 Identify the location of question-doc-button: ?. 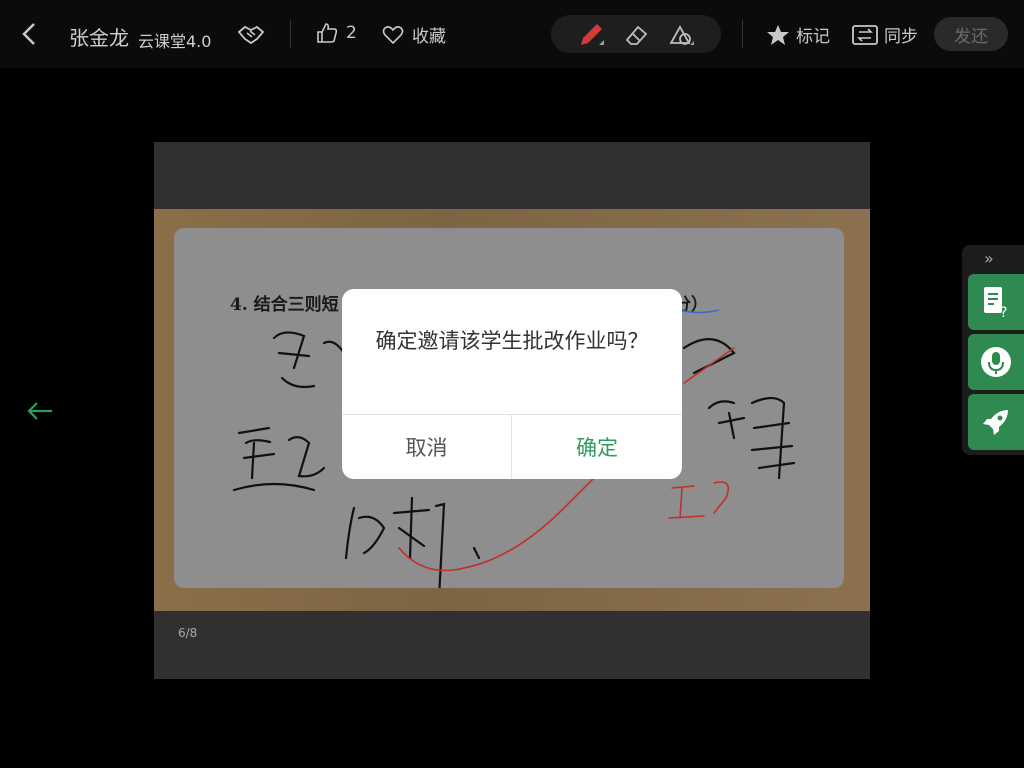
(996, 302).